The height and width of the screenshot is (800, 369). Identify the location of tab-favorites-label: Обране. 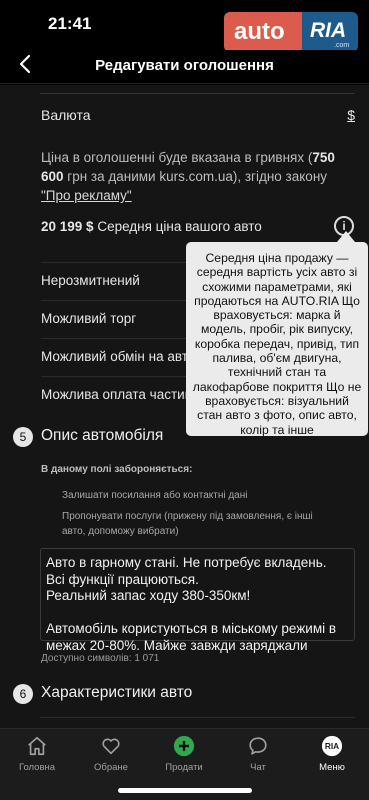
(111, 767).